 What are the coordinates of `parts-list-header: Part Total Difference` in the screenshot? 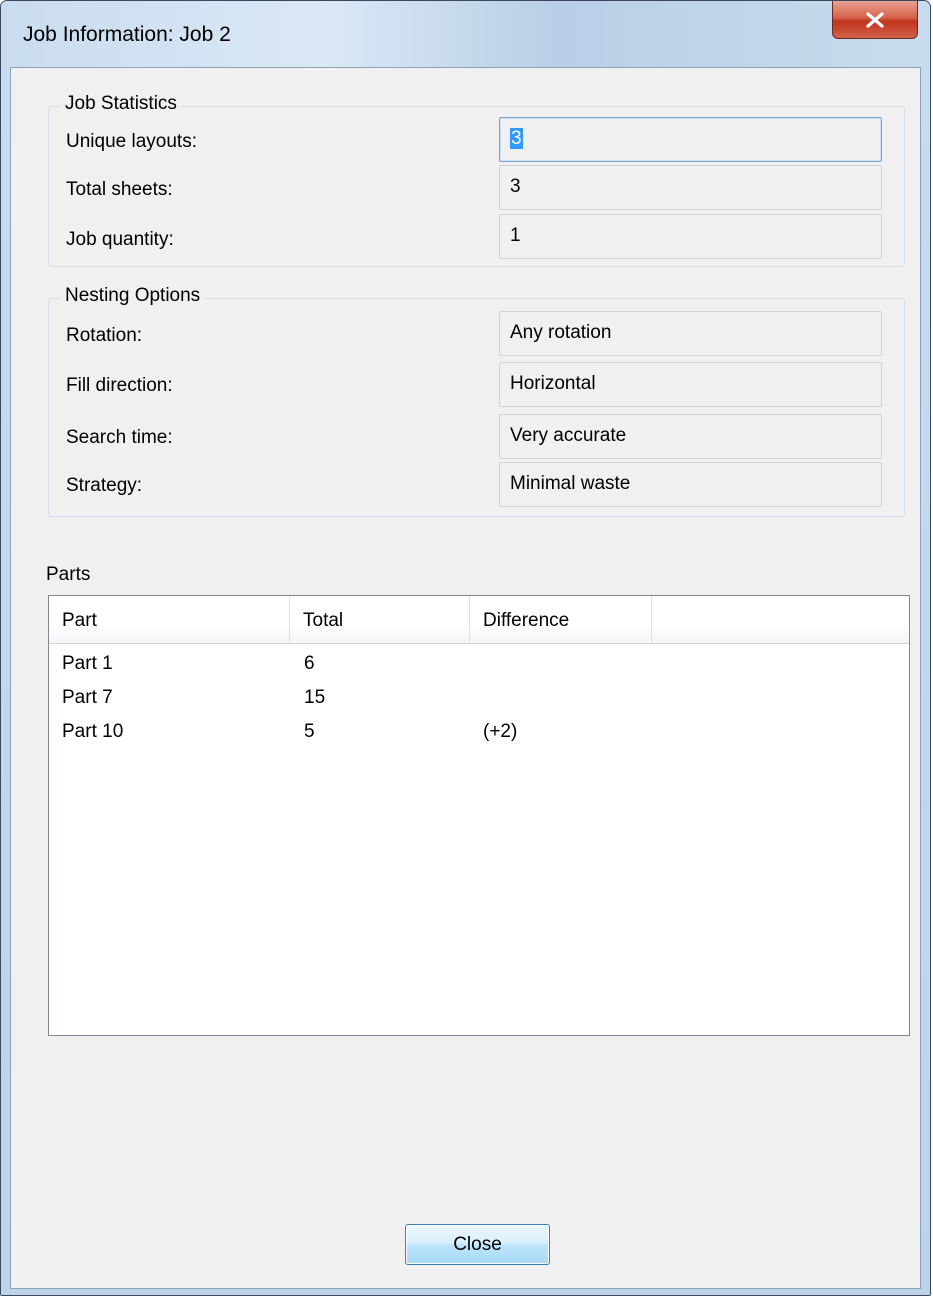 It's located at (479, 620).